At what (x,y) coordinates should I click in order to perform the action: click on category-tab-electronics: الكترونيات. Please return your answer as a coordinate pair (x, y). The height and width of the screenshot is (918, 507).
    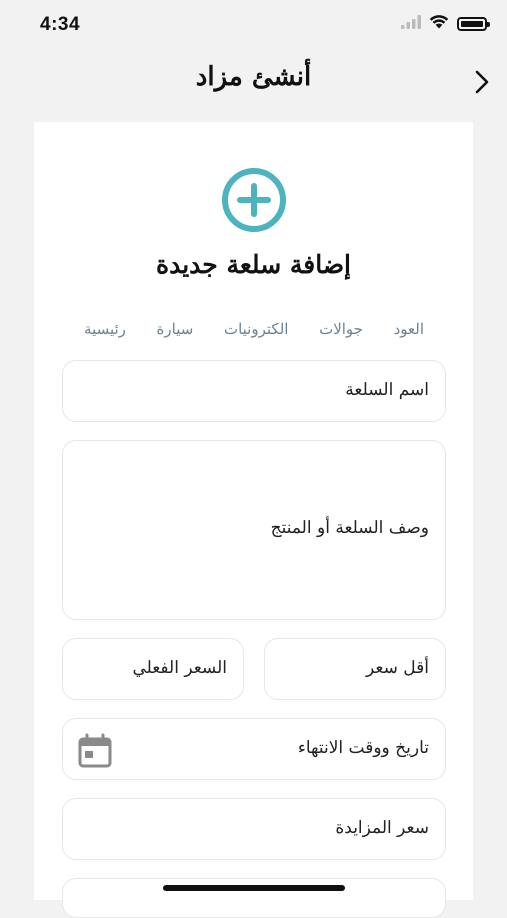
    Looking at the image, I should click on (256, 329).